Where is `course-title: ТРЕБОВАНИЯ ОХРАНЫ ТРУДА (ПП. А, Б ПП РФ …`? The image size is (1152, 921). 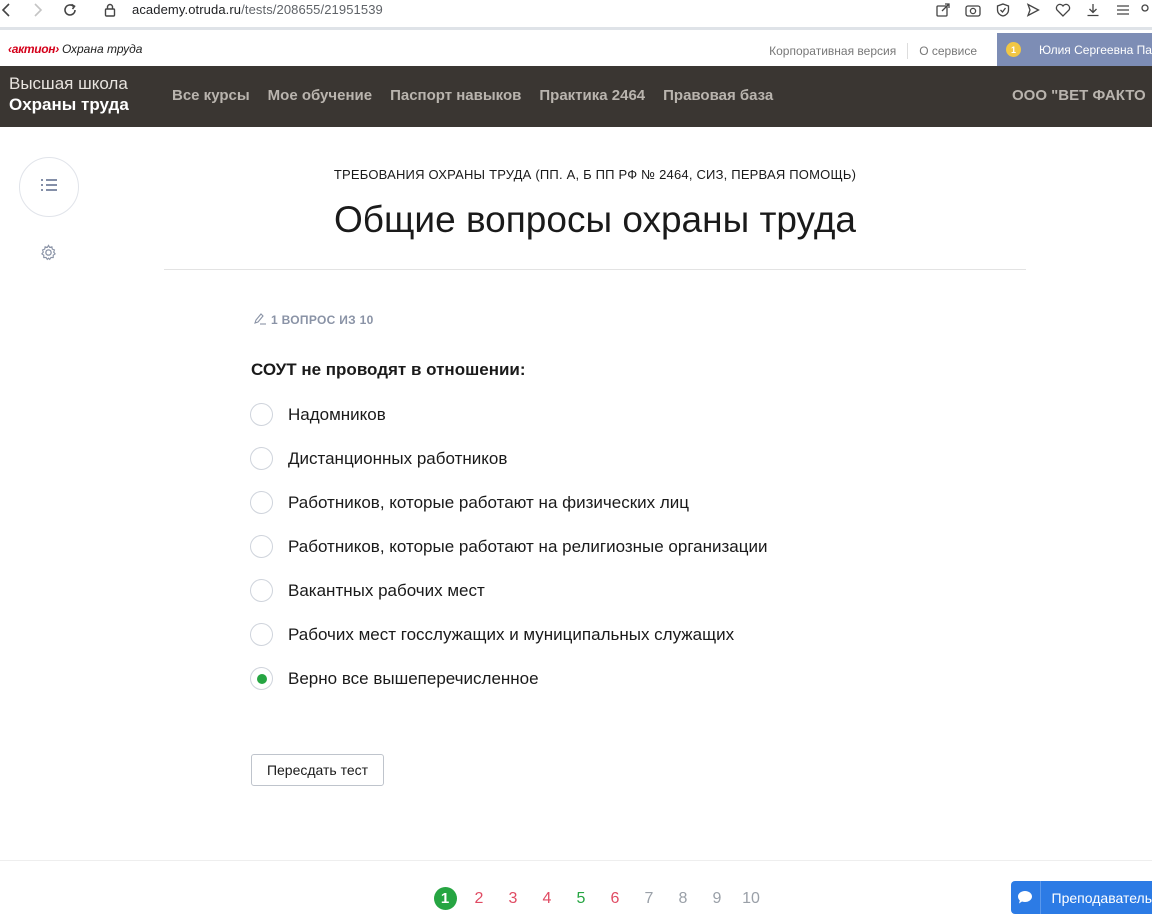 course-title: ТРЕБОВАНИЯ ОХРАНЫ ТРУДА (ПП. А, Б ПП РФ … is located at coordinates (595, 174).